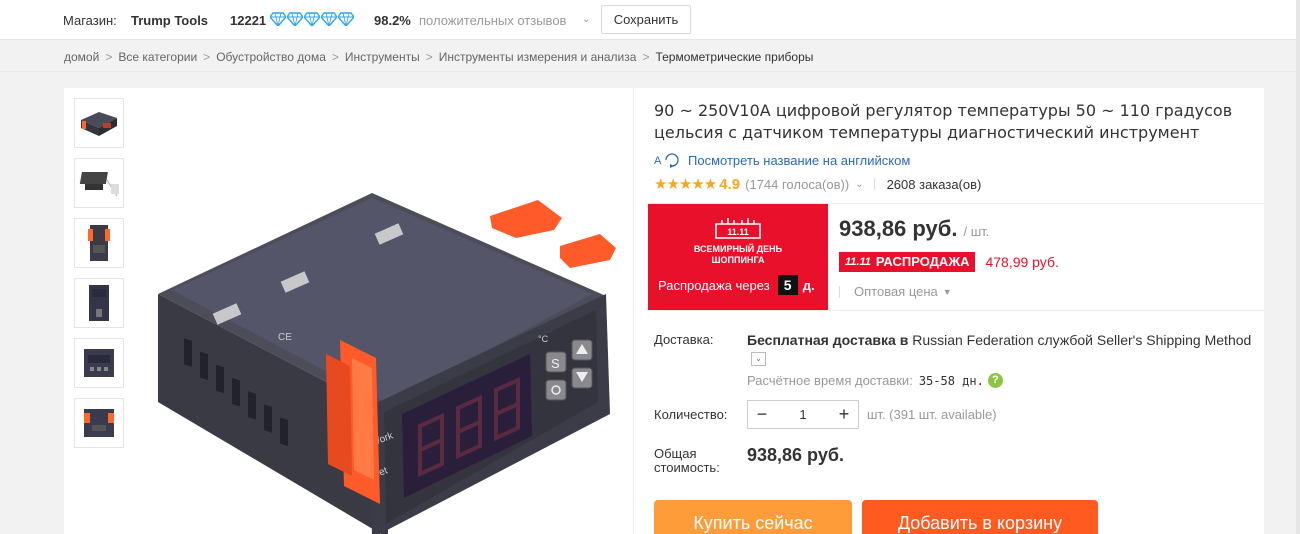  I want to click on rating-value: 4.9, so click(730, 184).